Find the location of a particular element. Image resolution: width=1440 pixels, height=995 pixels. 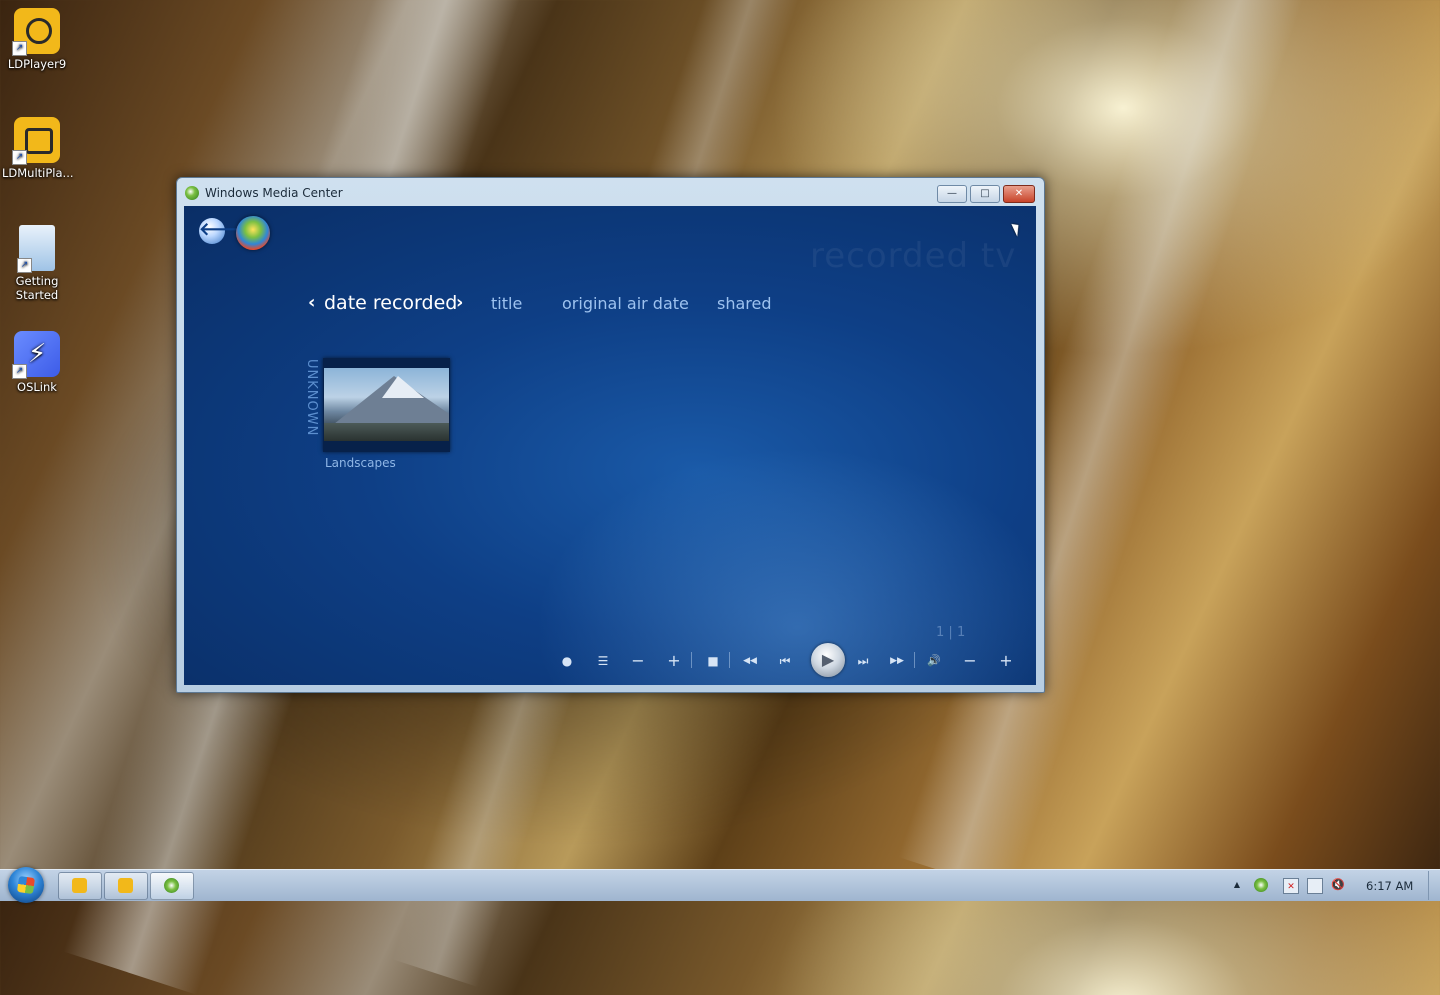

taskbar: ▲ ✕ 🔇 6:17 AM is located at coordinates (720, 885).